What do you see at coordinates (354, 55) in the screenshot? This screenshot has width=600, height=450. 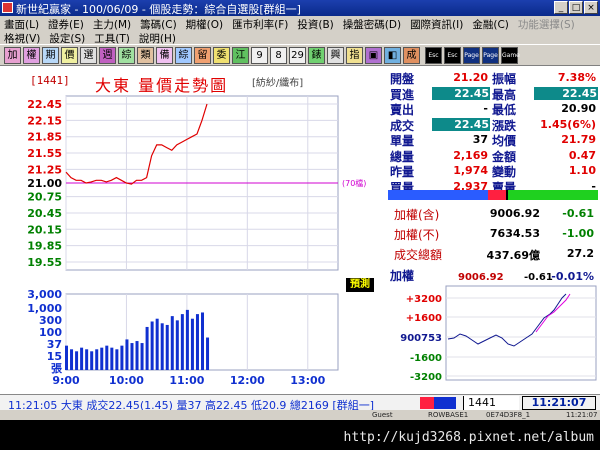 I see `toolbar-button-18: 指` at bounding box center [354, 55].